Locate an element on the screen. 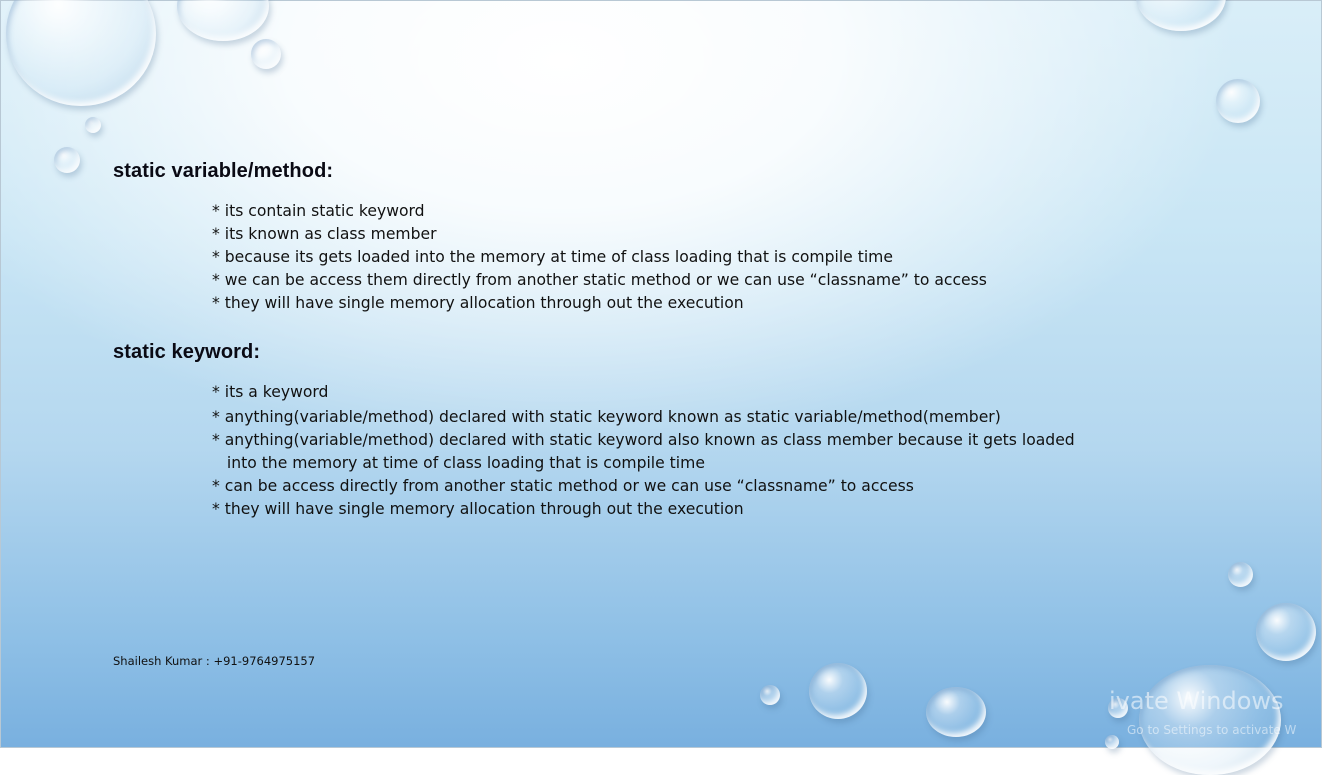 This screenshot has width=1322, height=775. section-heading-static-variable: static variable/method: is located at coordinates (223, 171).